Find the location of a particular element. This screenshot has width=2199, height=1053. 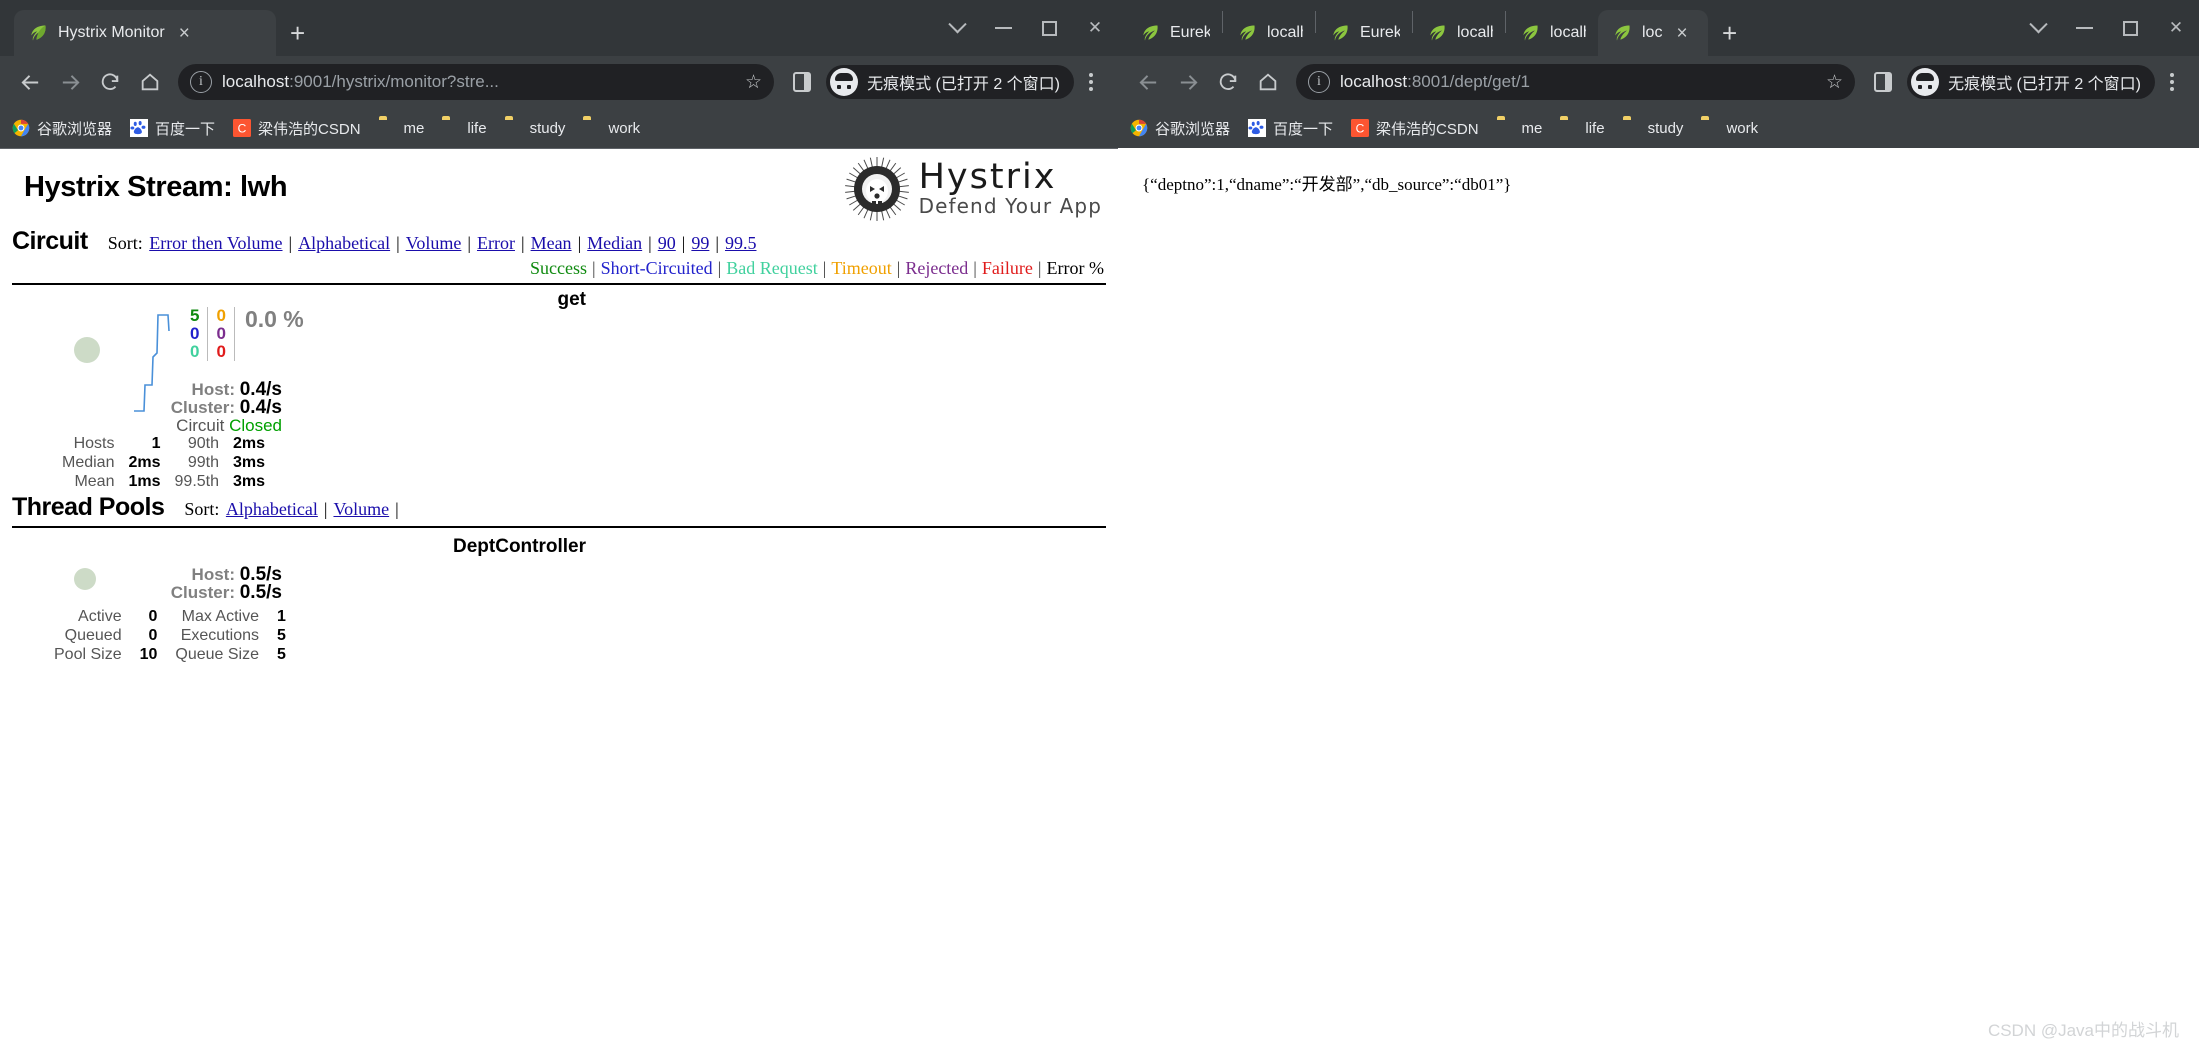

sort-median: Median is located at coordinates (614, 243).